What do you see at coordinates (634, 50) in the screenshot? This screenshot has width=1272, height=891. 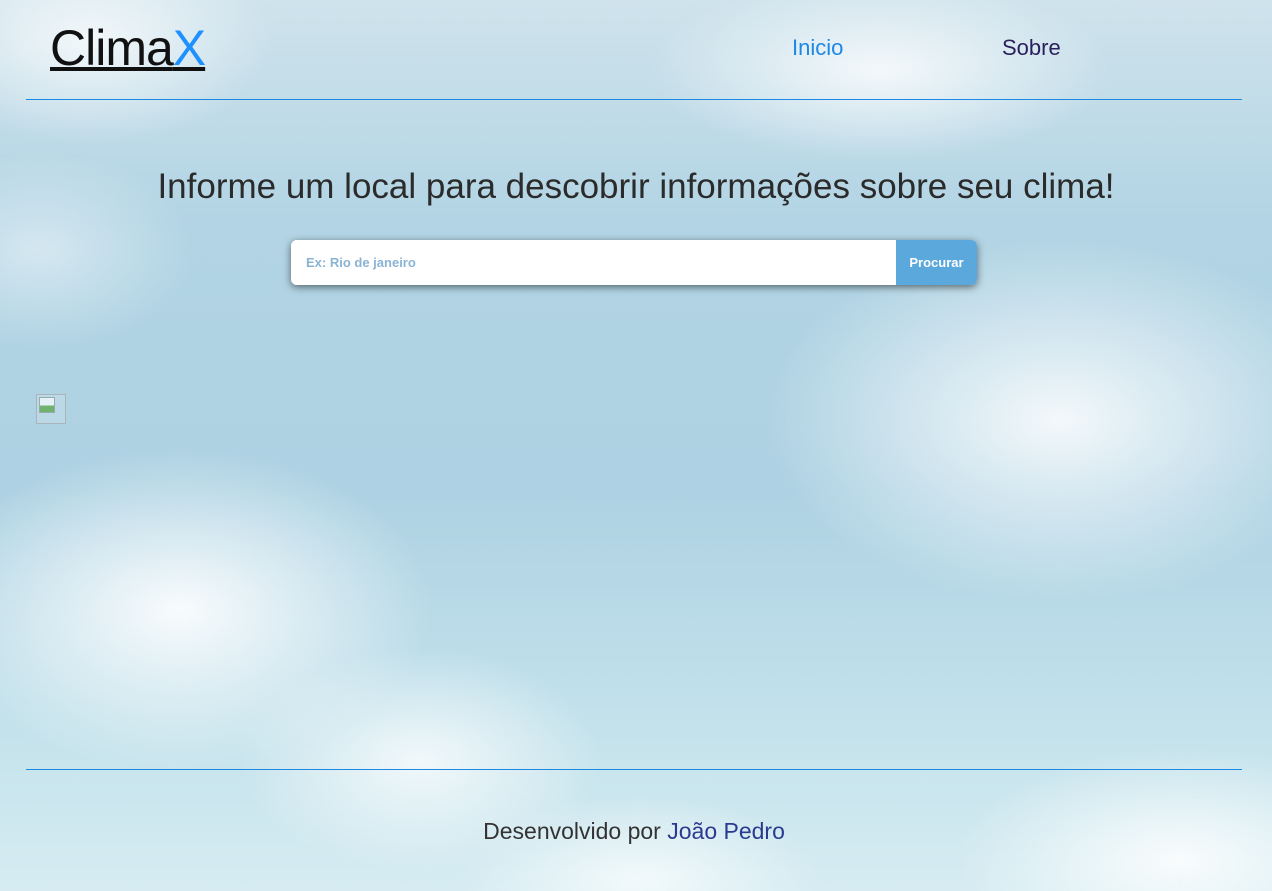 I see `site-header: ClimaX Inicio Sobre` at bounding box center [634, 50].